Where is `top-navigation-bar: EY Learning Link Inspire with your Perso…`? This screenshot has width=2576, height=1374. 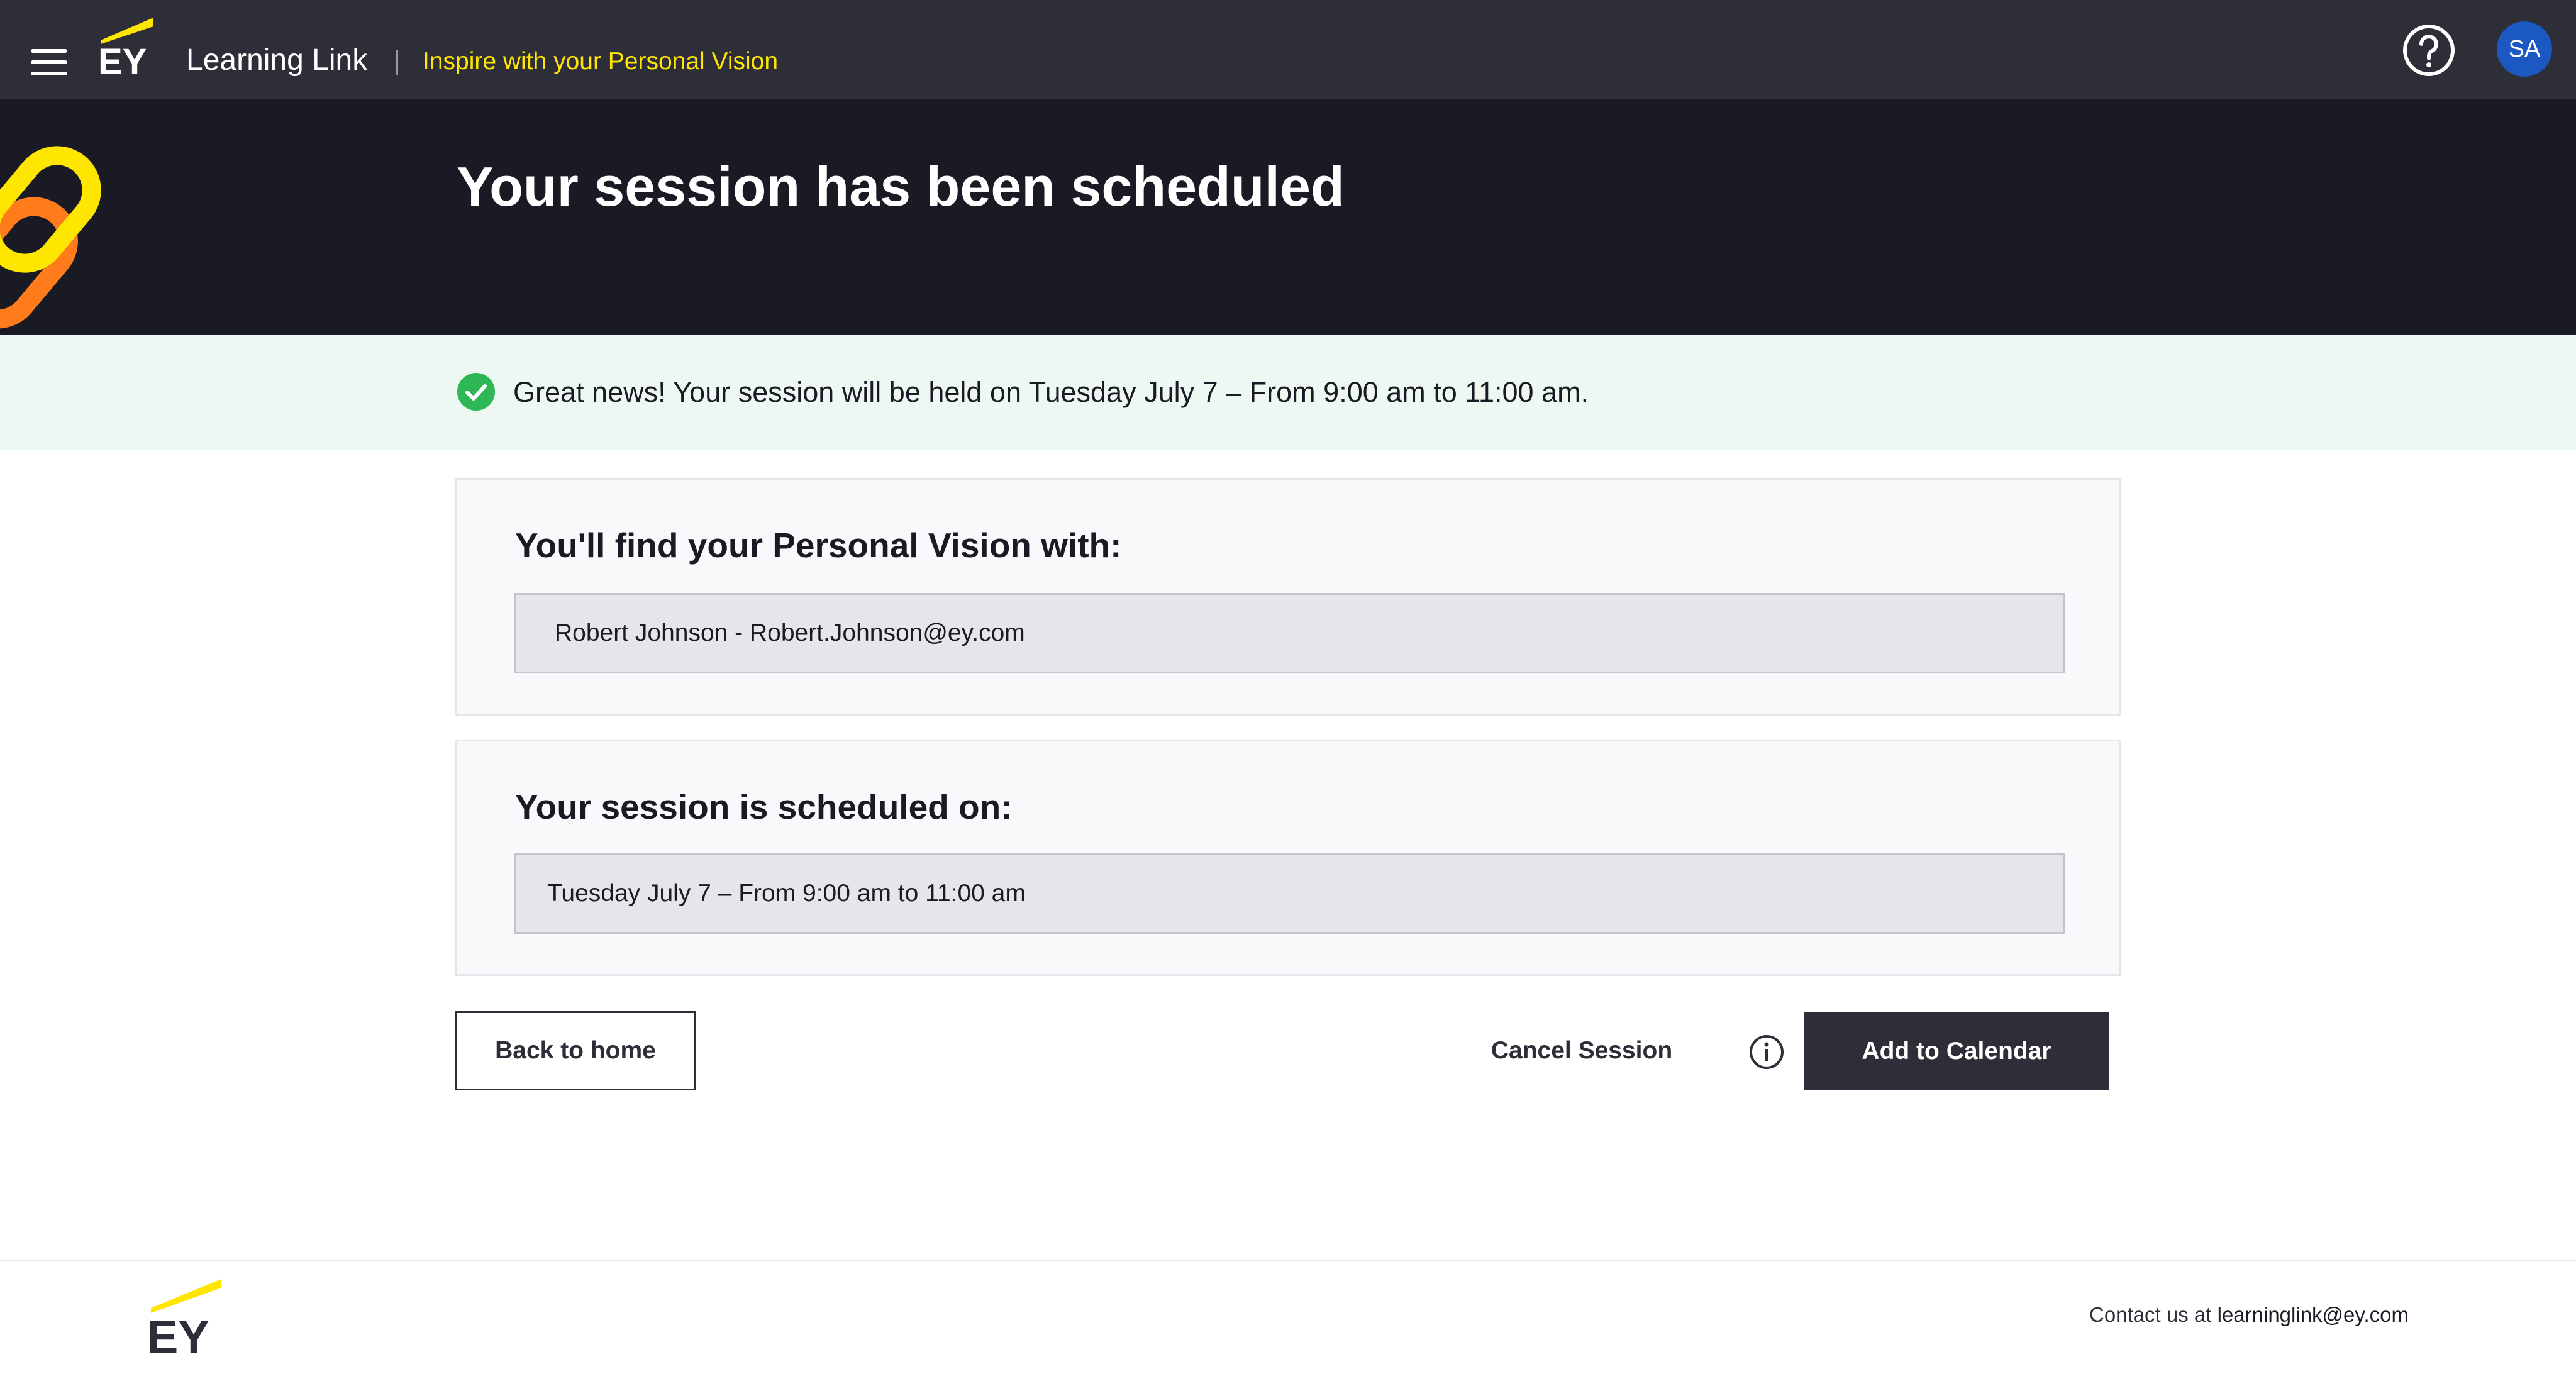 top-navigation-bar: EY Learning Link Inspire with your Perso… is located at coordinates (1288, 49).